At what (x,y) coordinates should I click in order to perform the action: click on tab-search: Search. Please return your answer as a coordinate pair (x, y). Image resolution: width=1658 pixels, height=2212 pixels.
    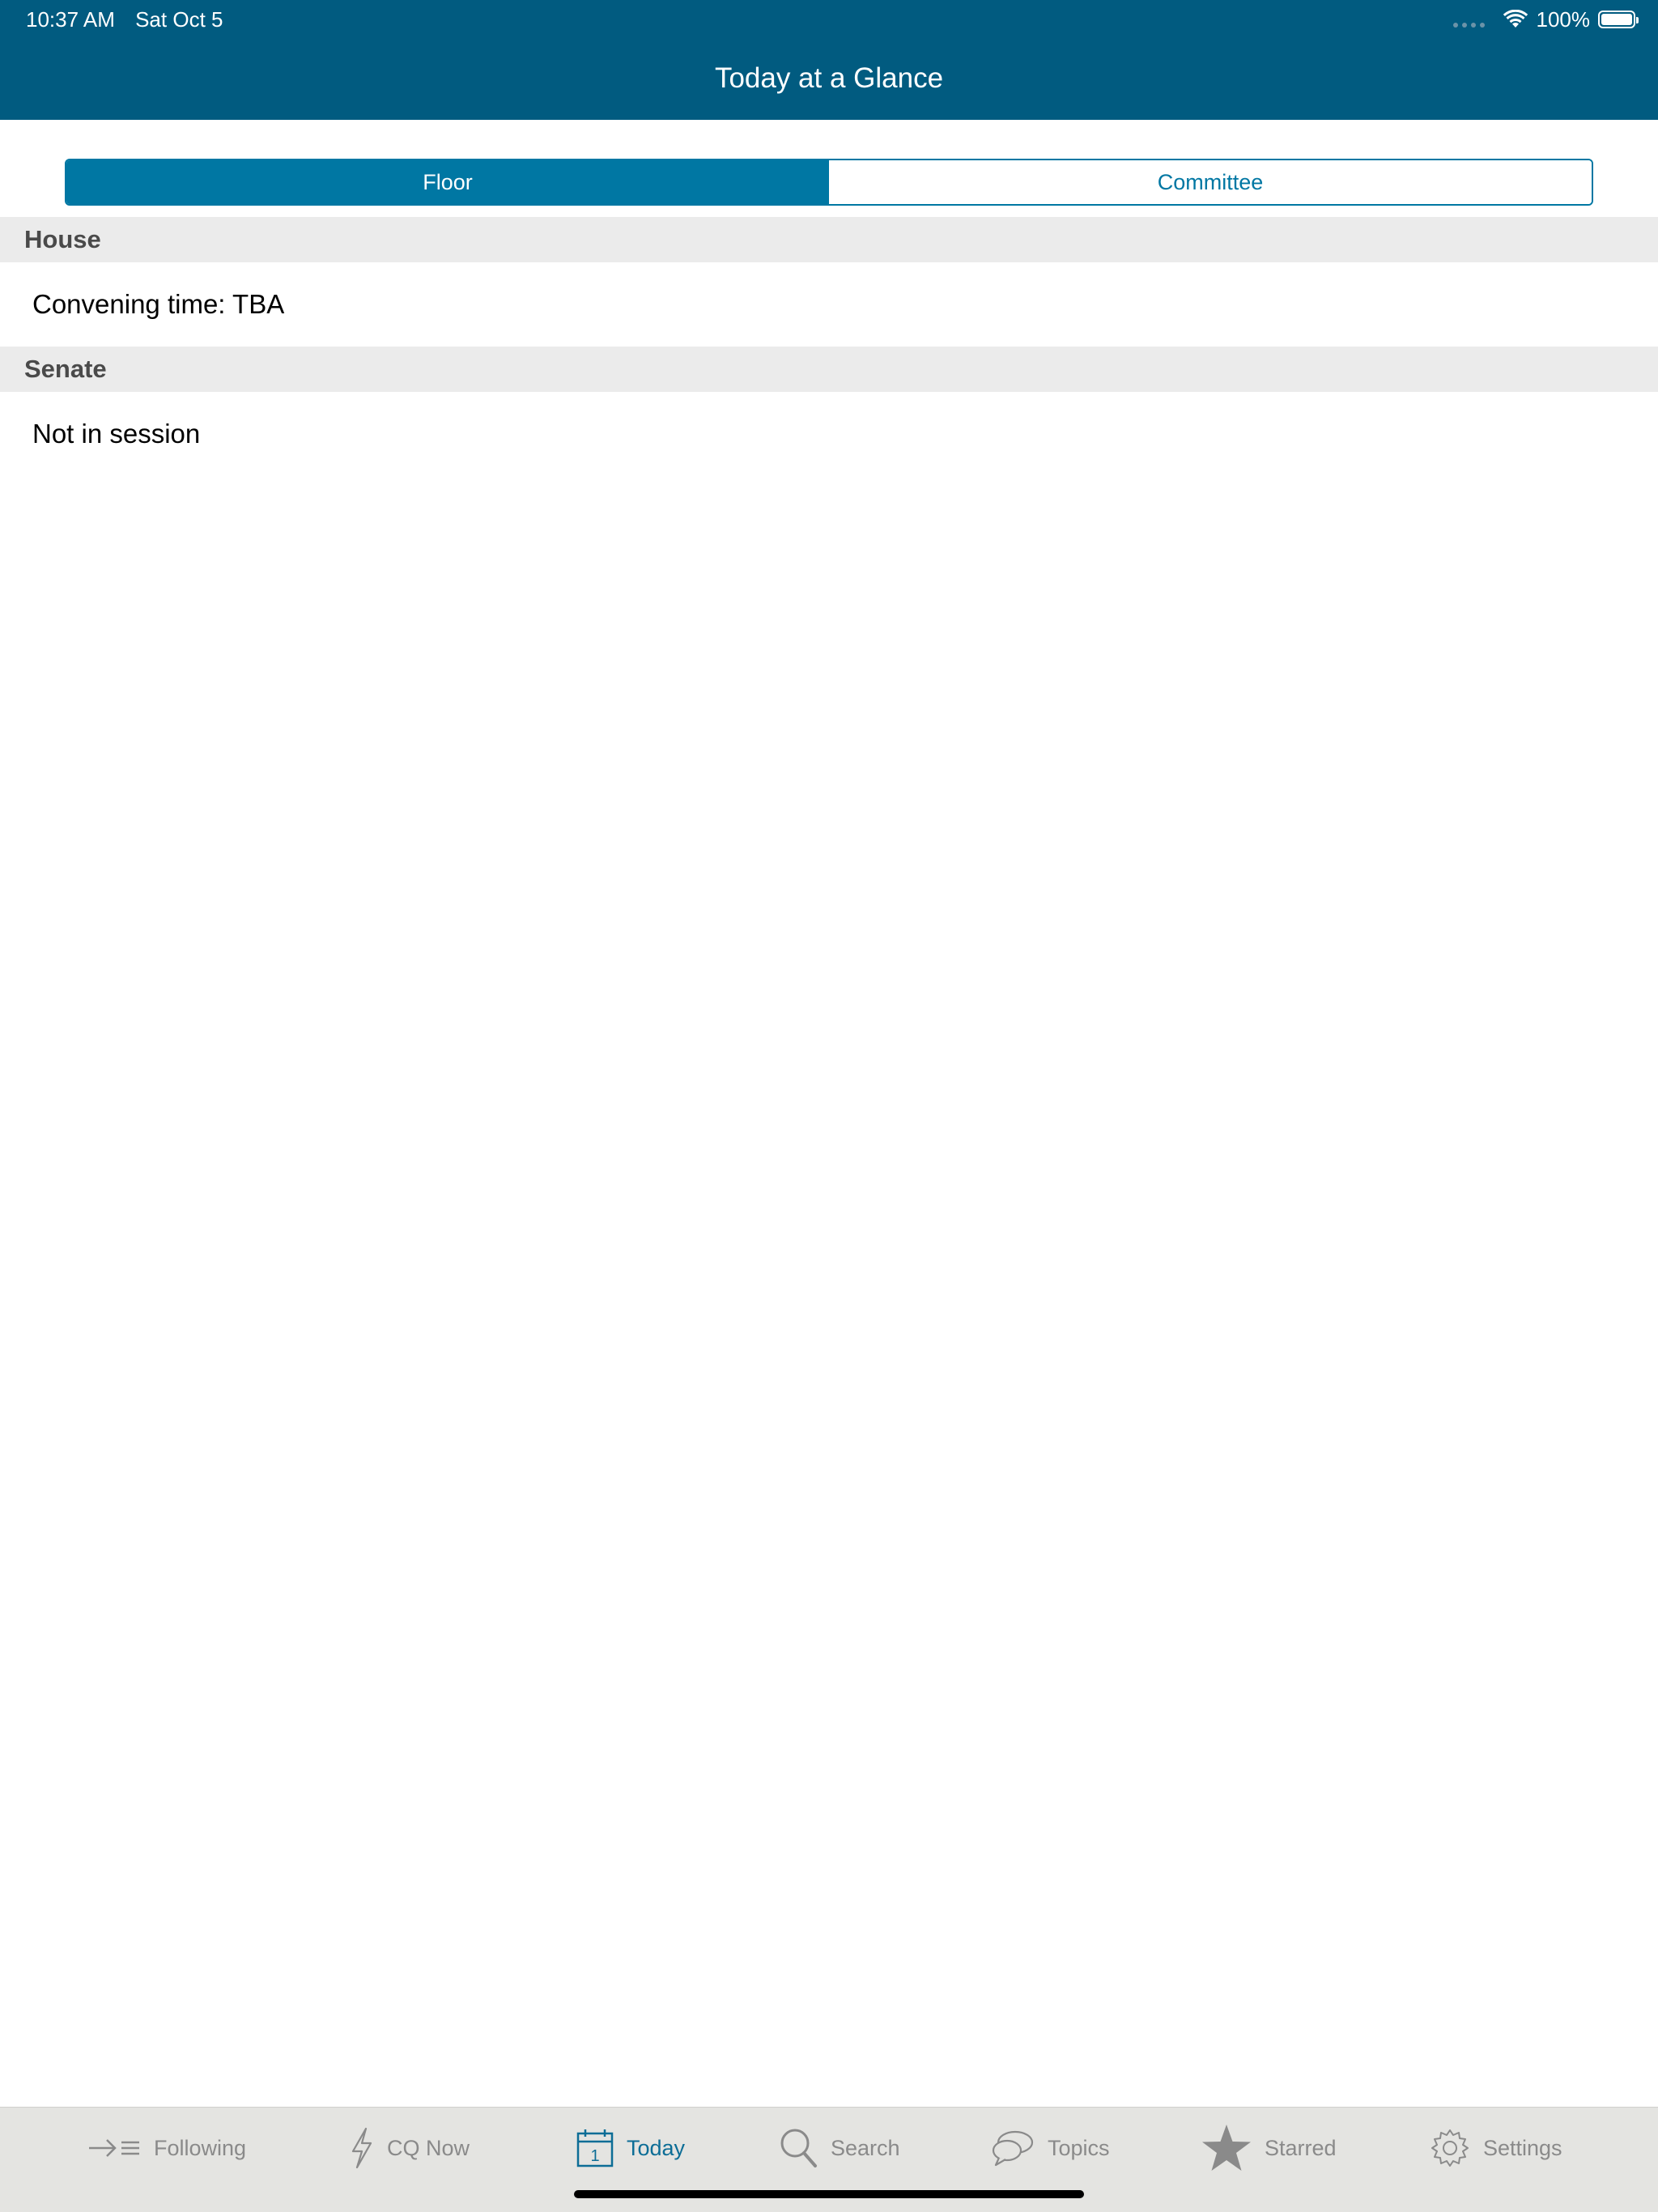
    Looking at the image, I should click on (839, 2149).